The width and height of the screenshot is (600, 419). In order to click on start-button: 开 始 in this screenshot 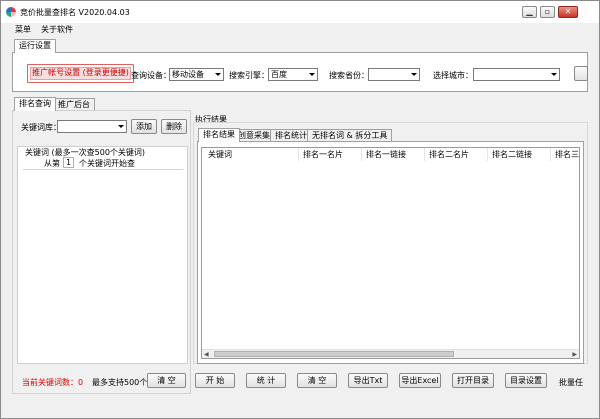, I will do `click(215, 380)`.